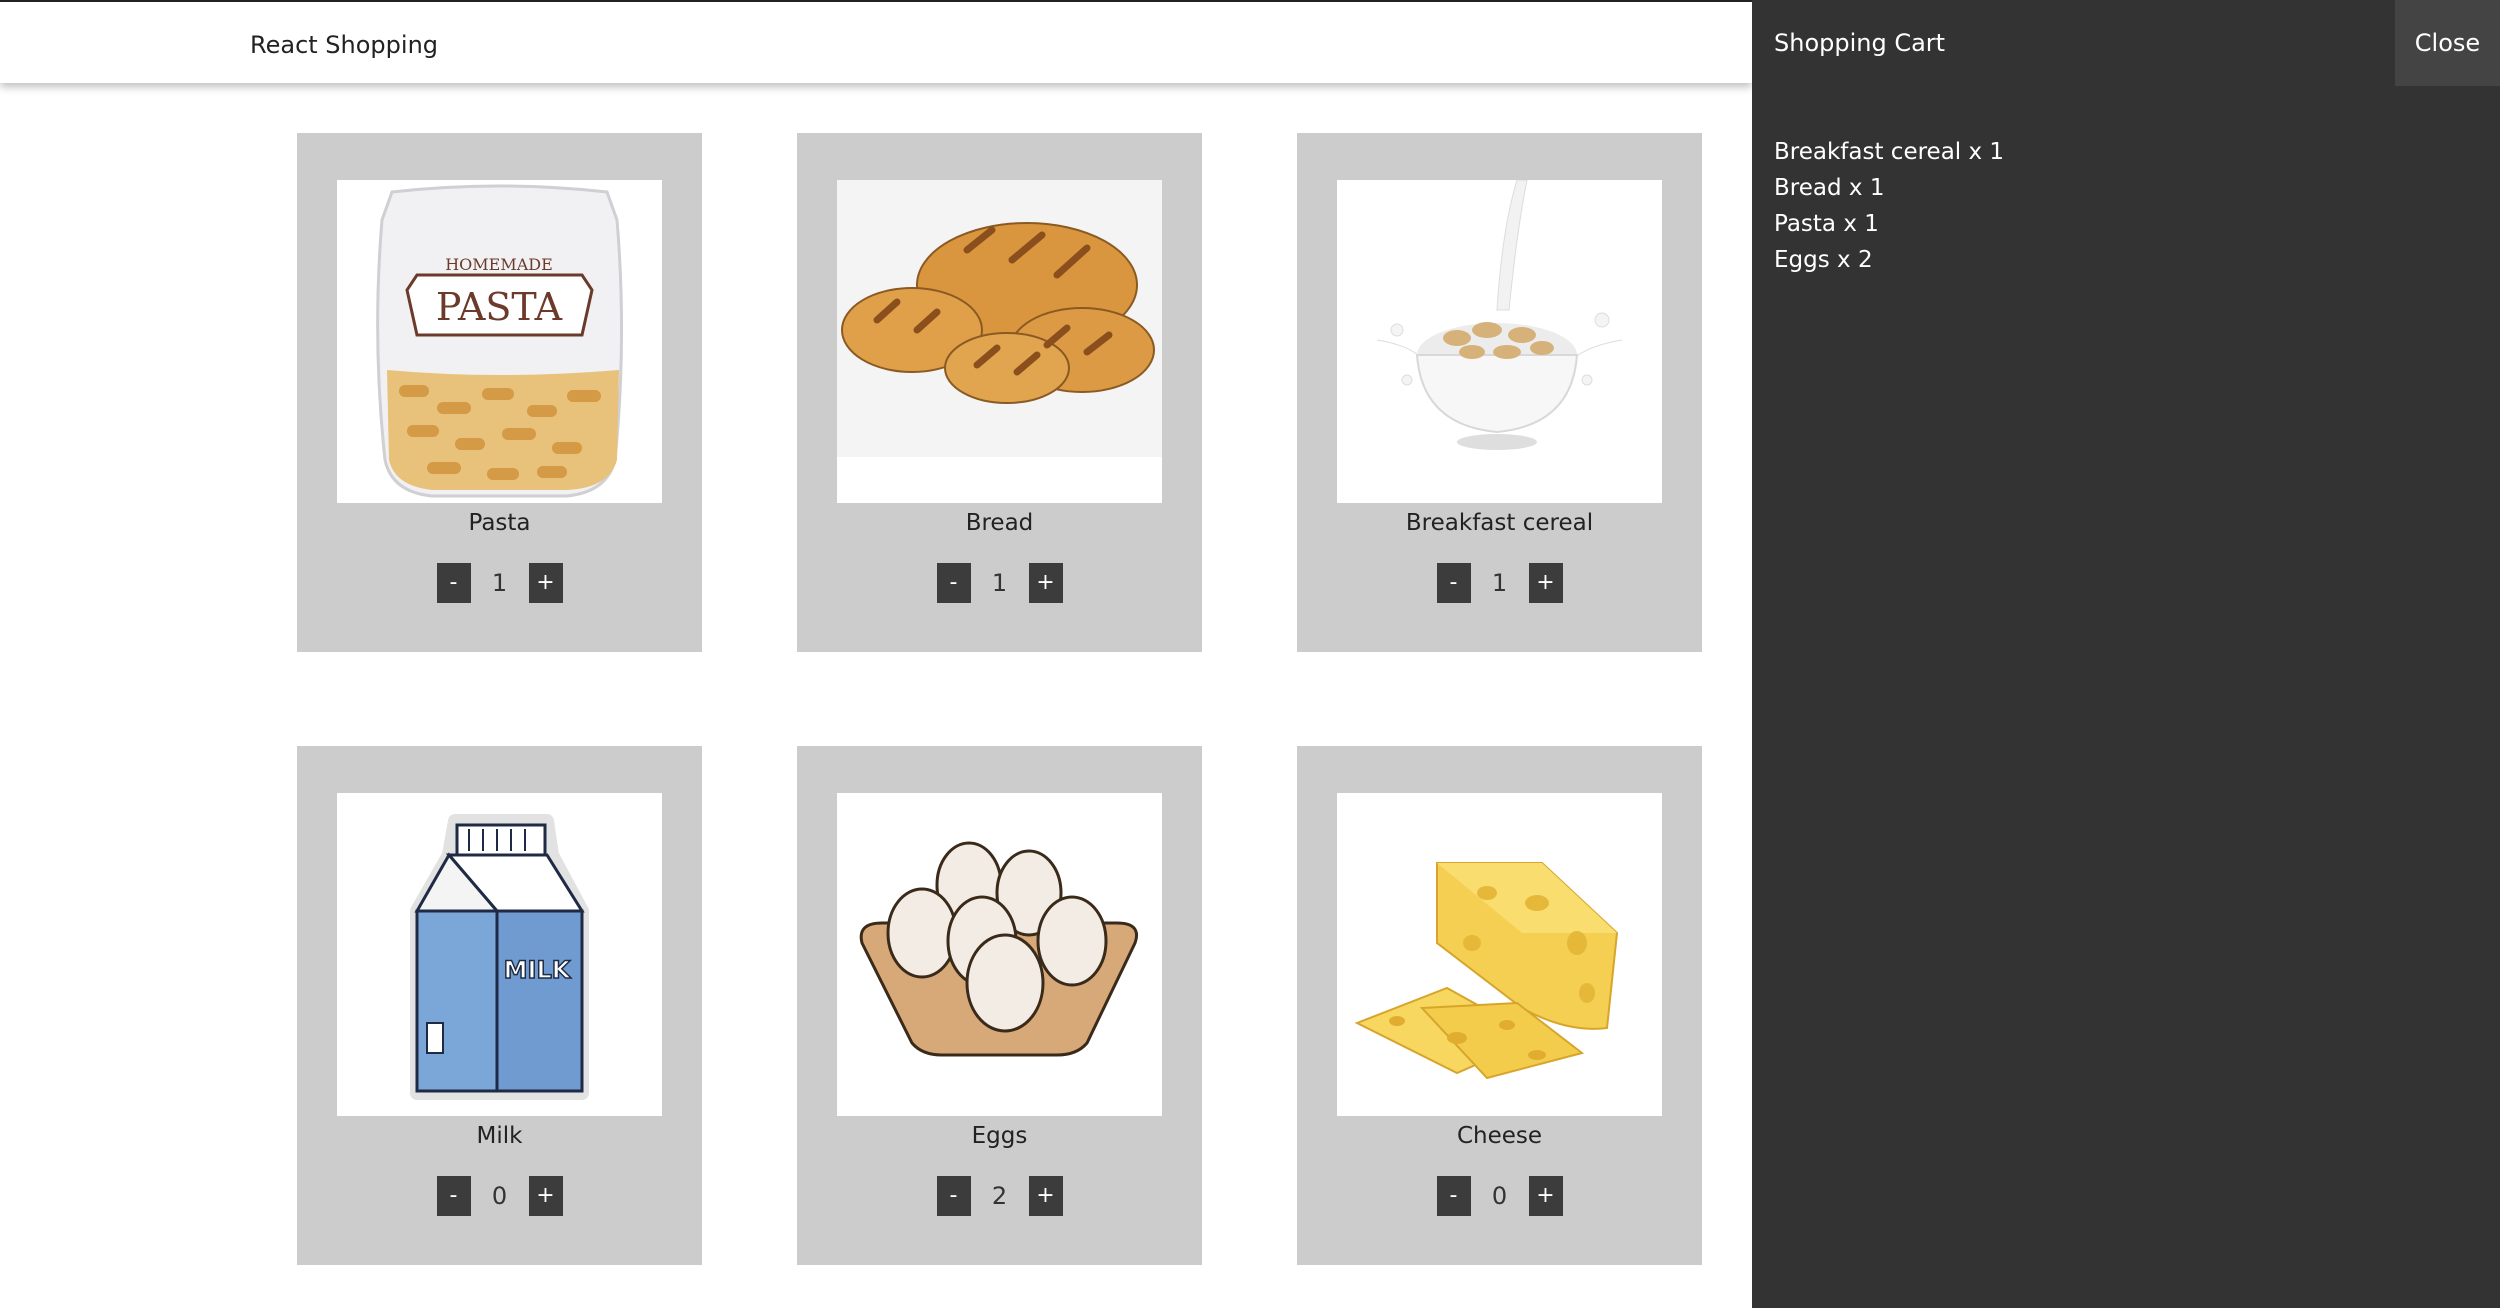 The height and width of the screenshot is (1308, 2500). I want to click on product-card-bread: Bread - 1 +, so click(999, 392).